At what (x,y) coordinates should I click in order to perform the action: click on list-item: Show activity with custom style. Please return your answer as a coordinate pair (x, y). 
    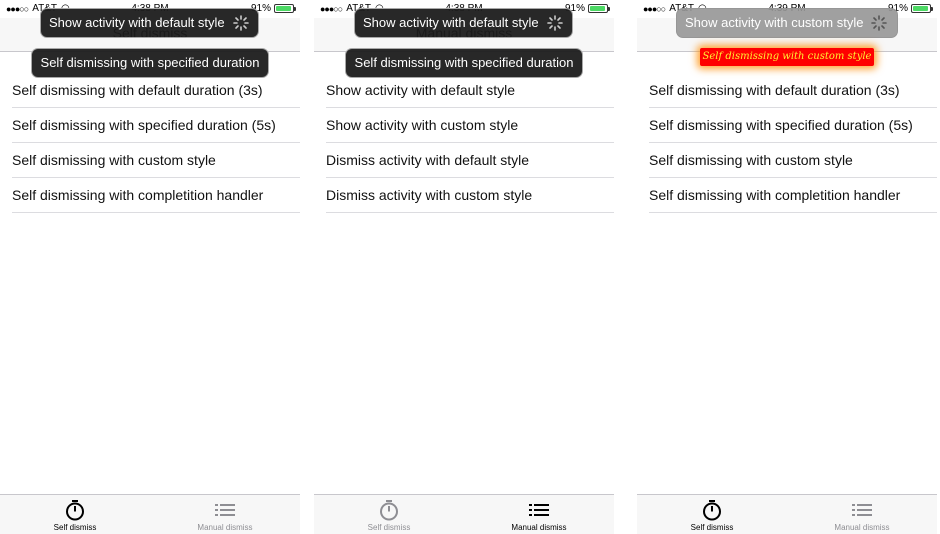
    Looking at the image, I should click on (470, 125).